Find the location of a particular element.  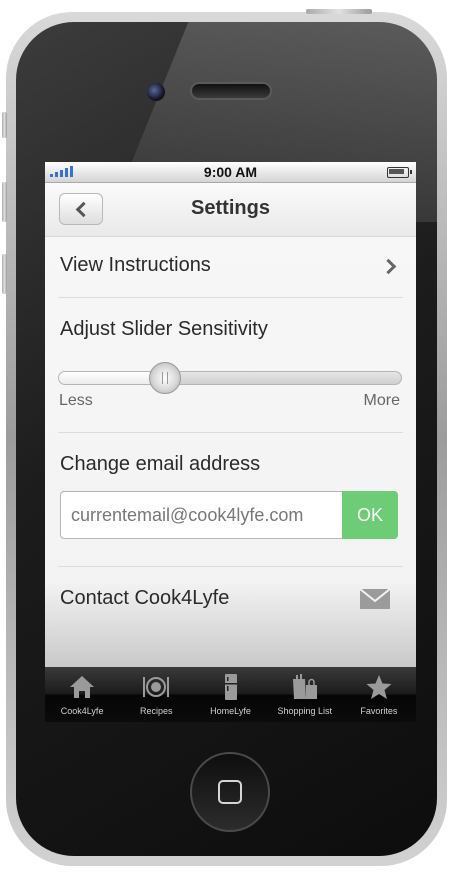

home-button is located at coordinates (230, 792).